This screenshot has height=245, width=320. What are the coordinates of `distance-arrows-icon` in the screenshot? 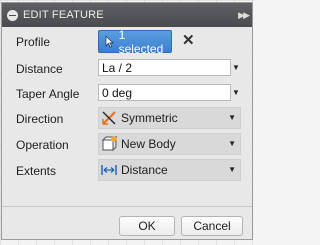 It's located at (109, 170).